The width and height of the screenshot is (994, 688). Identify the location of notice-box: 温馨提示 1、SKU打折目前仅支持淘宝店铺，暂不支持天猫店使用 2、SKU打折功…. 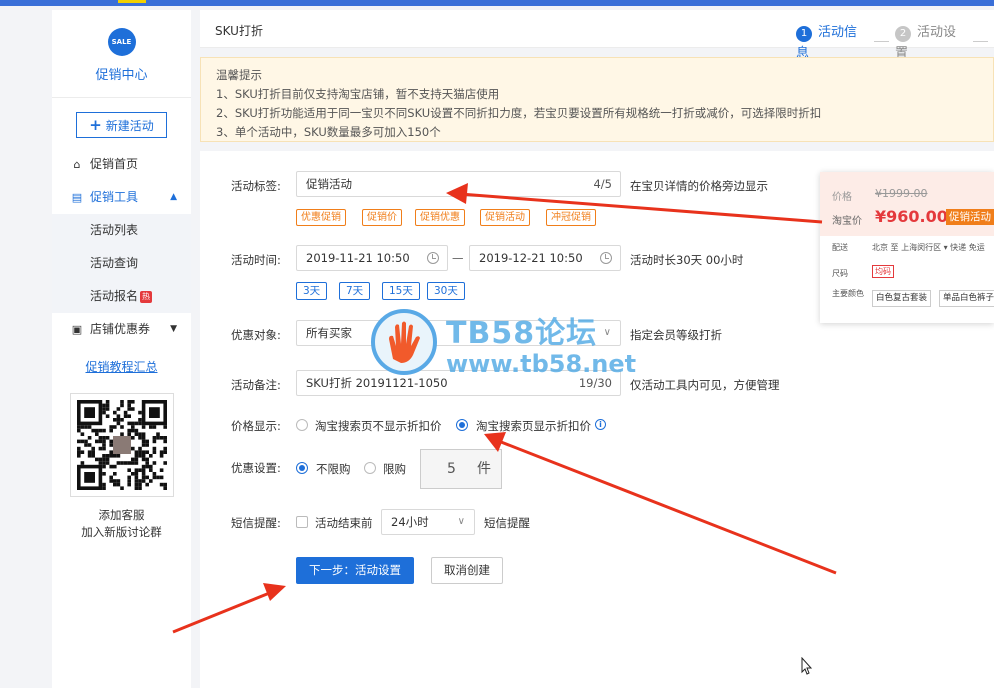
(597, 99).